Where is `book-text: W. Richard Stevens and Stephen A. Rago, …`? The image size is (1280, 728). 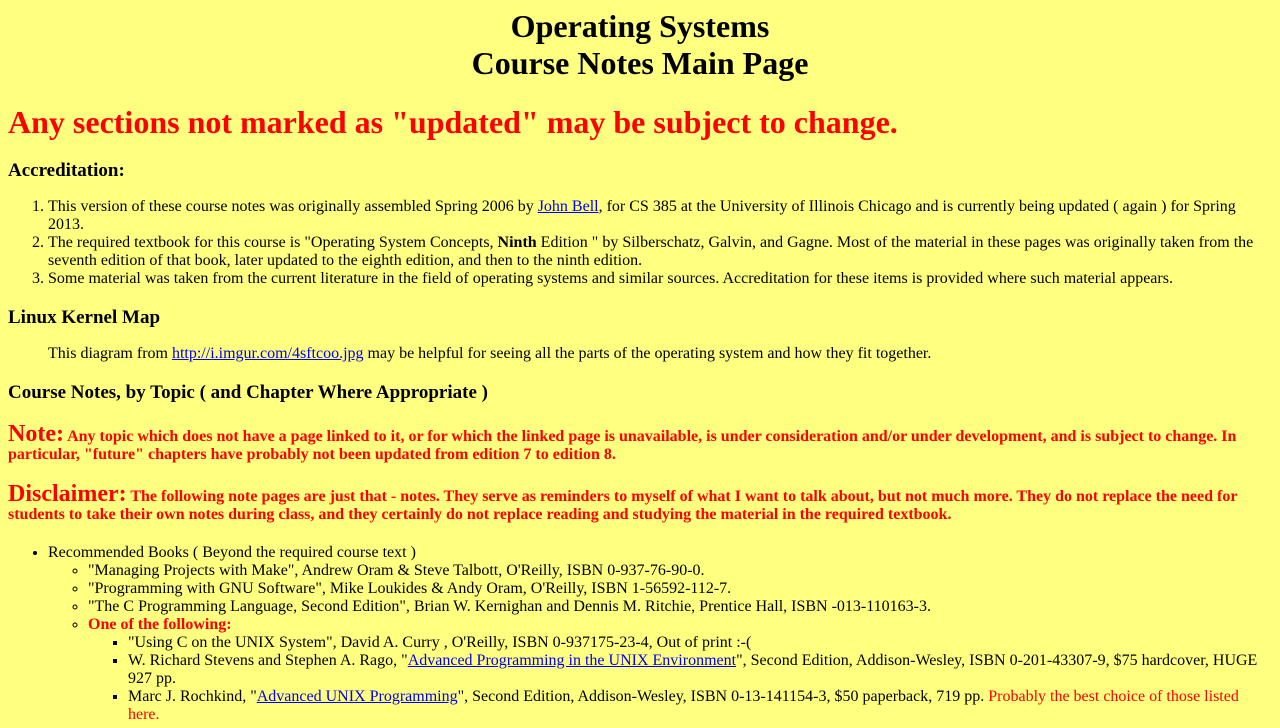 book-text: W. Richard Stevens and Stephen A. Rago, … is located at coordinates (268, 660).